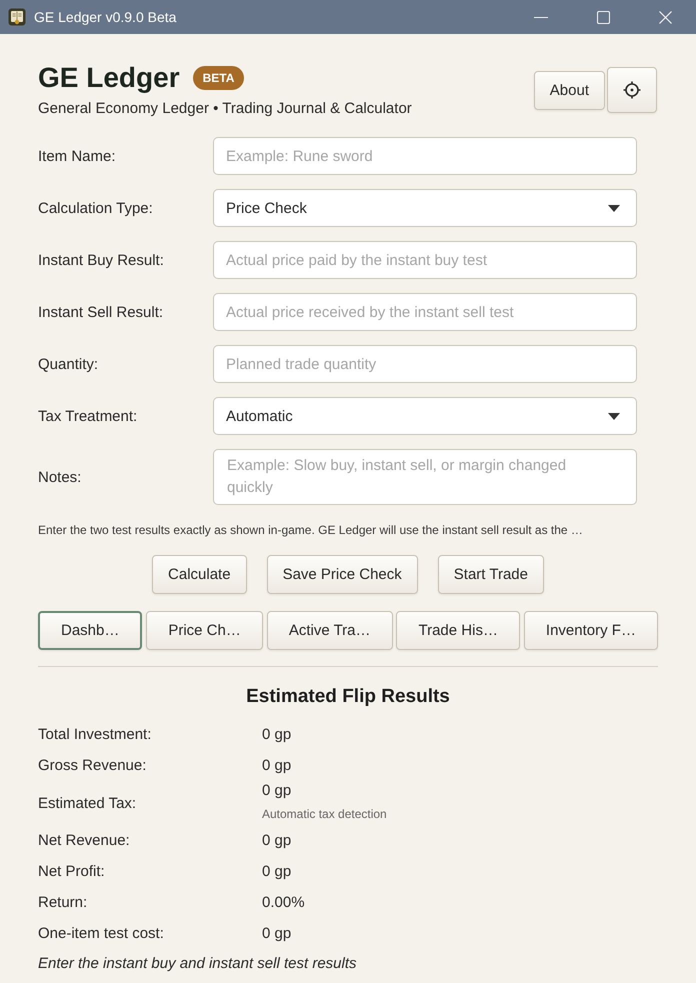  What do you see at coordinates (77, 156) in the screenshot?
I see `field-label: Item Name:` at bounding box center [77, 156].